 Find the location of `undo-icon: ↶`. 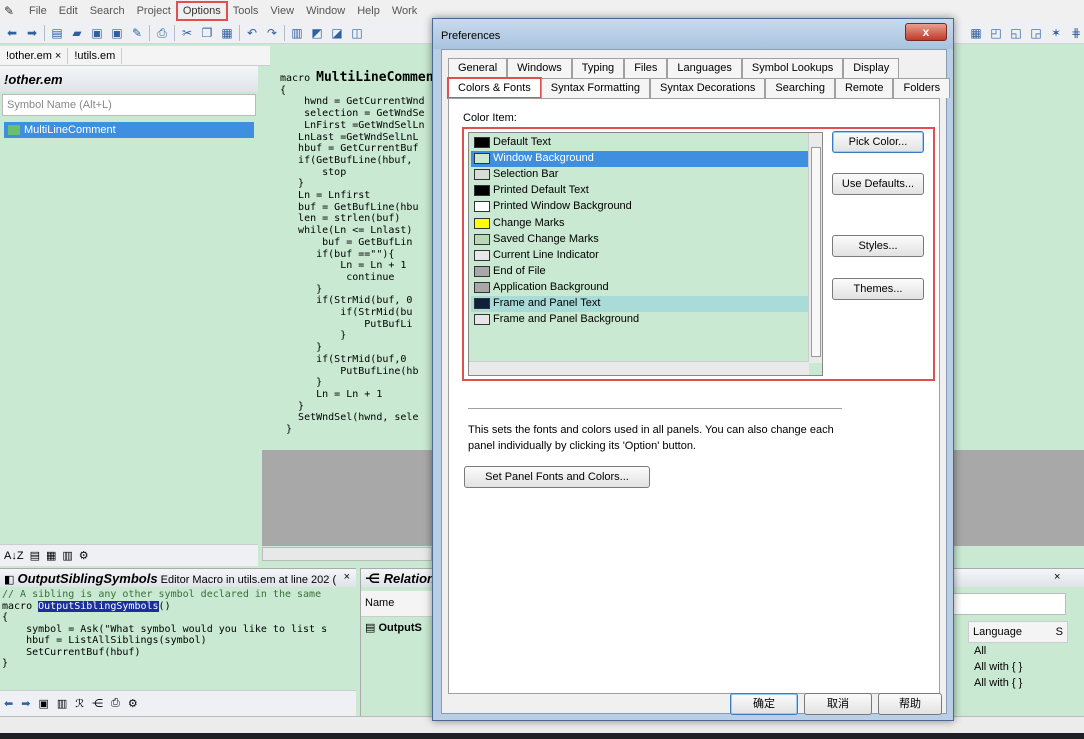

undo-icon: ↶ is located at coordinates (252, 33).